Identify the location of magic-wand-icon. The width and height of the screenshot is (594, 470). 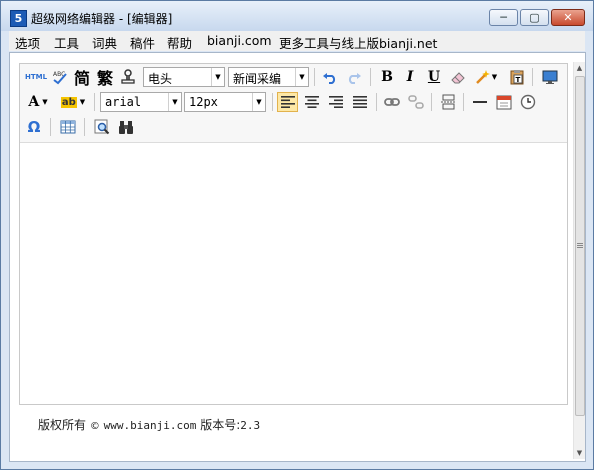
(482, 77).